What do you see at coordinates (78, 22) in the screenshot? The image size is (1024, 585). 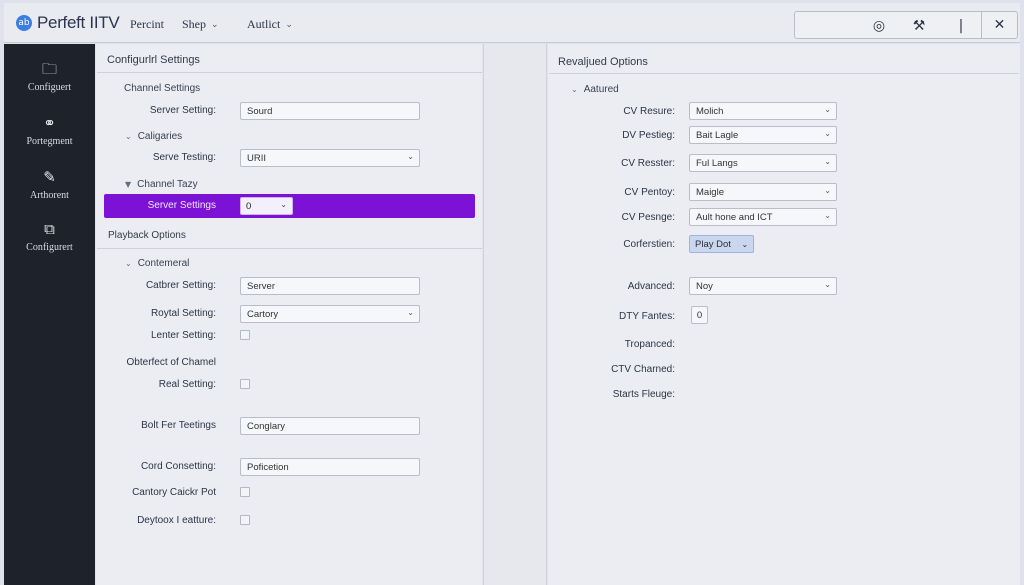 I see `app-title: Perfeft IITV` at bounding box center [78, 22].